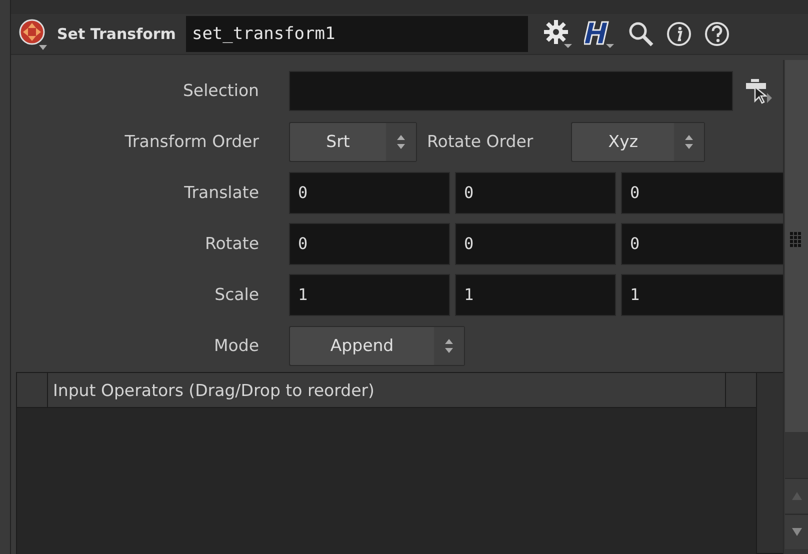 The image size is (808, 554). I want to click on scrollbar, so click(795, 307).